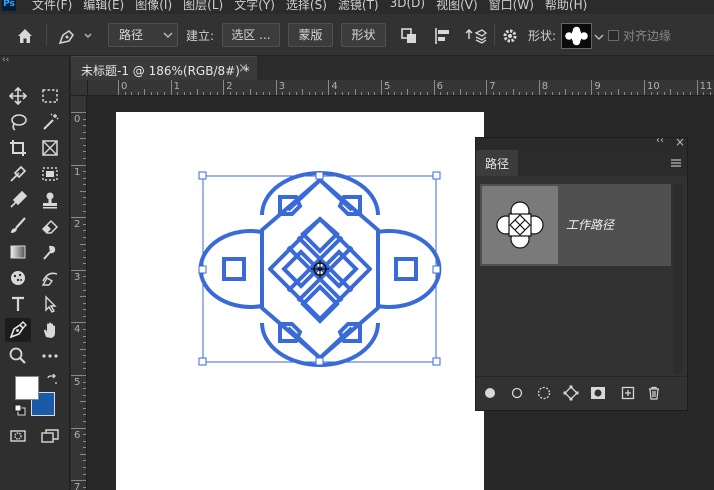  Describe the element at coordinates (590, 225) in the screenshot. I see `path-item-name: 工作路径` at that location.